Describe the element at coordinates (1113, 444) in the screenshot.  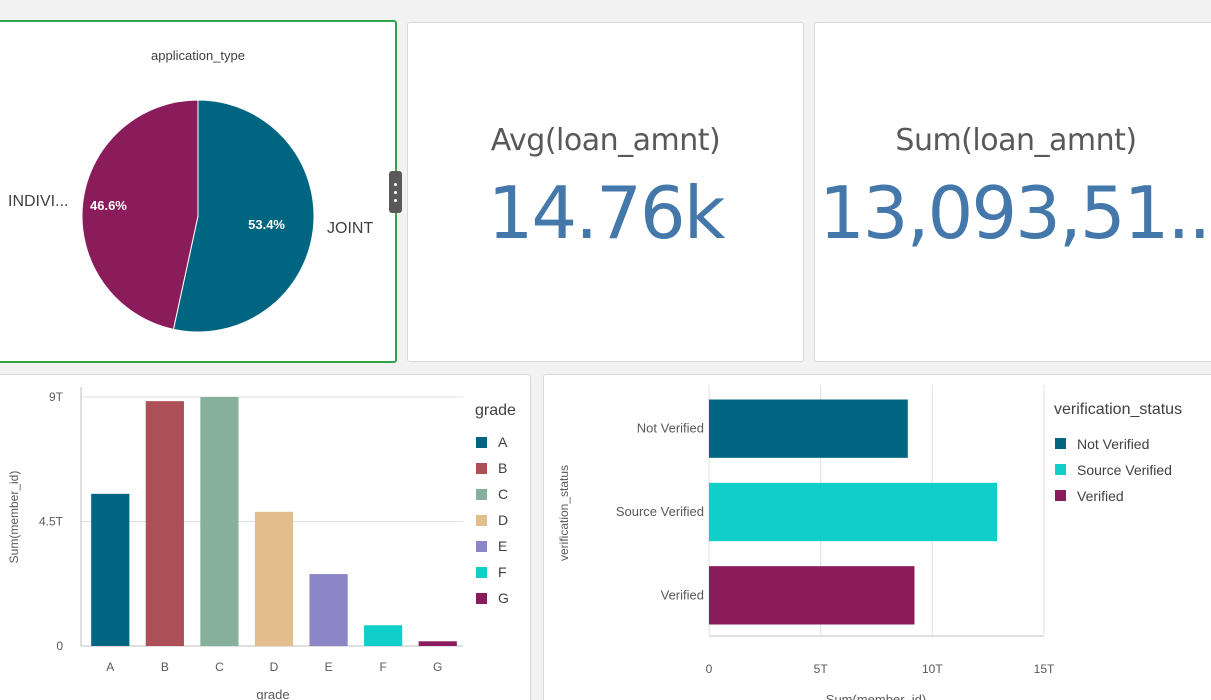
I see `legend-item-not-verified: Not Verified` at that location.